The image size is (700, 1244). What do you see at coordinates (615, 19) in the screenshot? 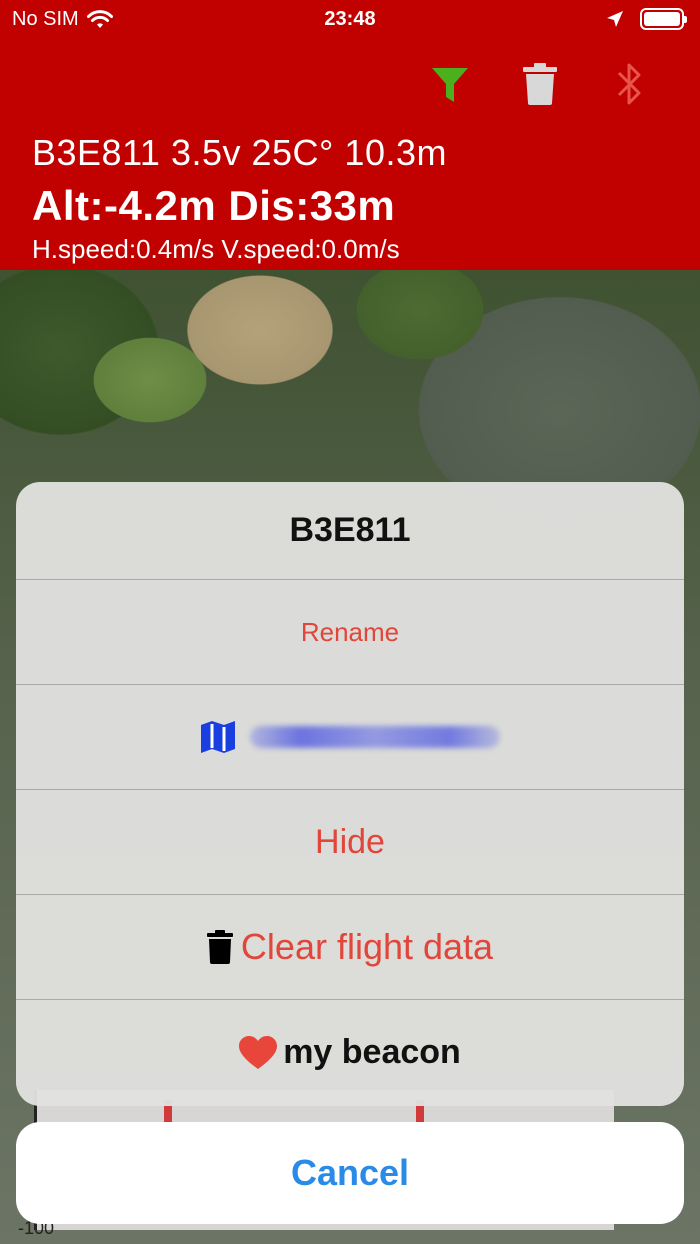
I see `location-arrow-icon` at bounding box center [615, 19].